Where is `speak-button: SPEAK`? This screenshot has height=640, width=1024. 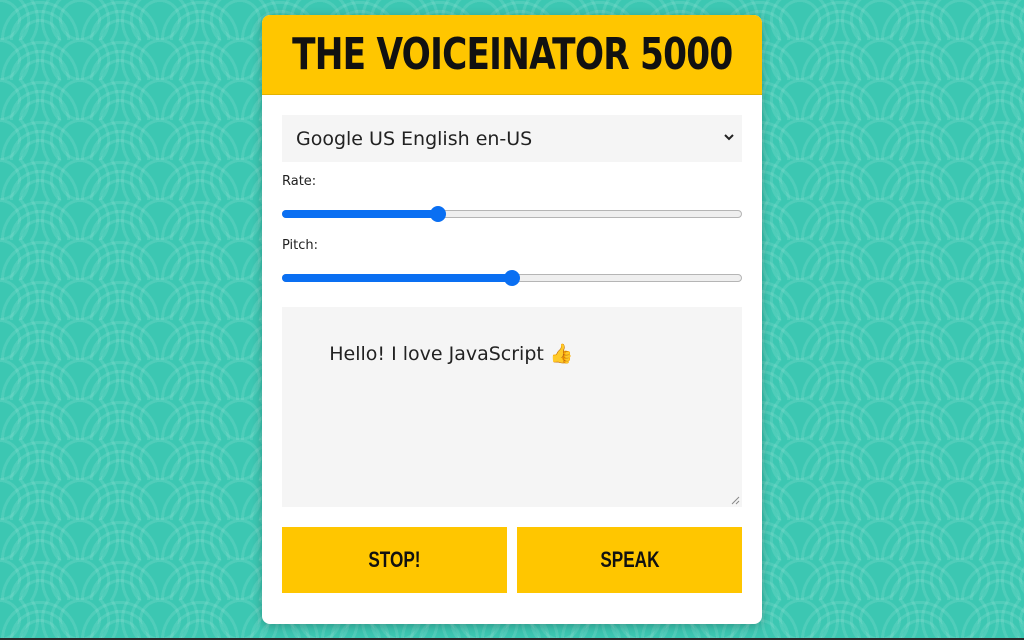
speak-button: SPEAK is located at coordinates (629, 560).